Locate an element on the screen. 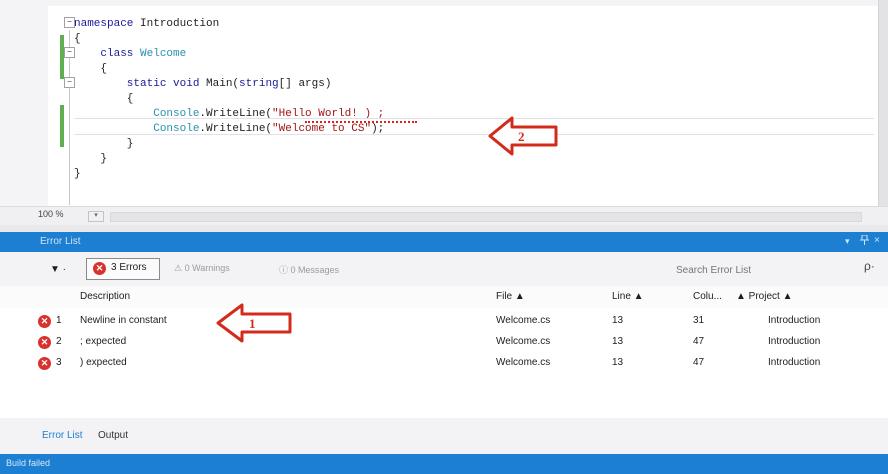  tab-output: Output is located at coordinates (113, 435).